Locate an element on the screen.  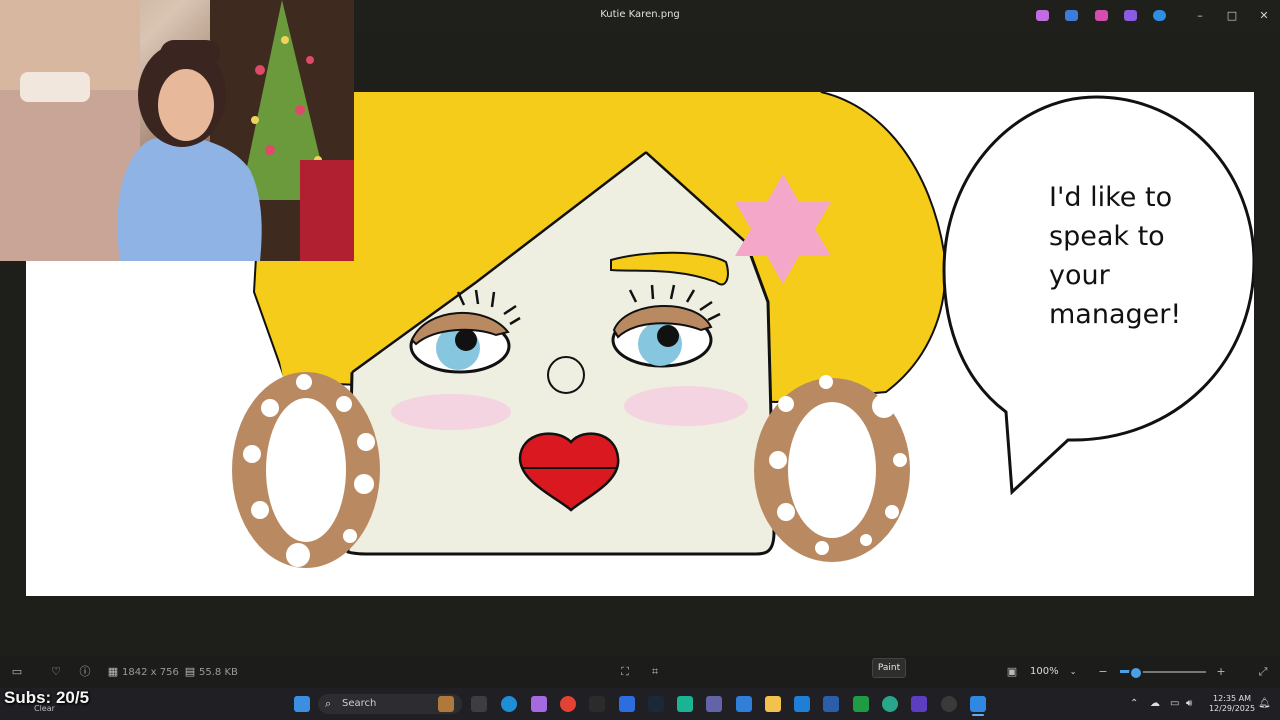
right-blush is located at coordinates (686, 406).